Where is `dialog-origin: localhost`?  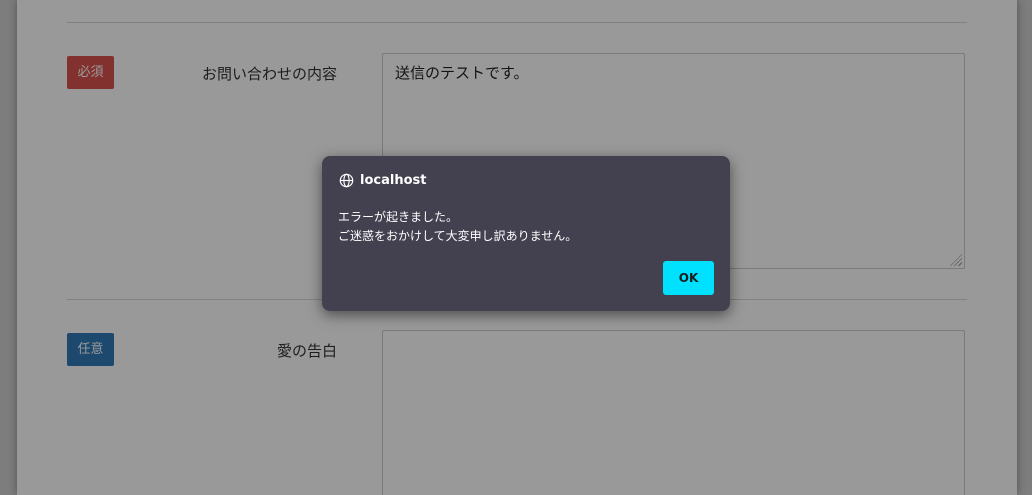
dialog-origin: localhost is located at coordinates (393, 180).